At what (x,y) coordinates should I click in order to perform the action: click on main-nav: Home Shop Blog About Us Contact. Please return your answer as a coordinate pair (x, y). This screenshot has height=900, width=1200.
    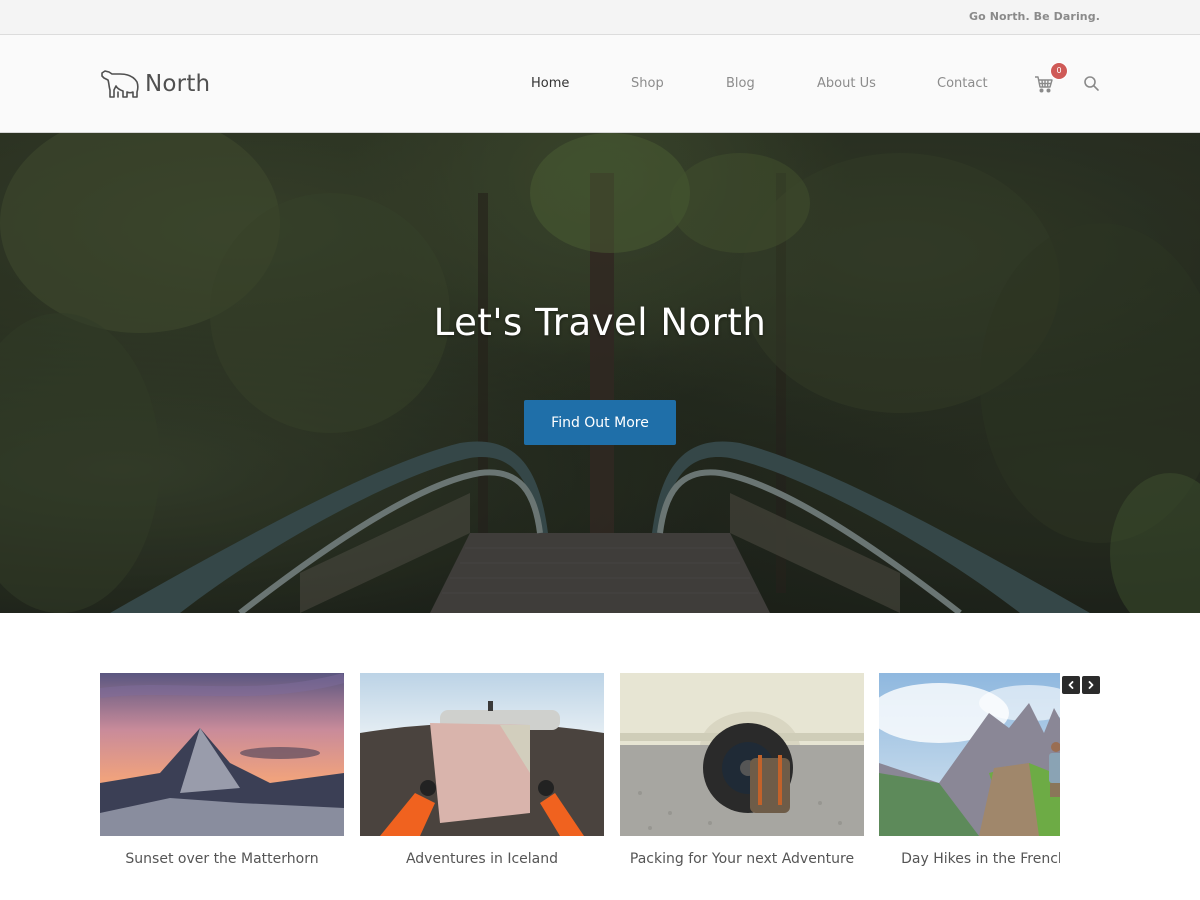
    Looking at the image, I should click on (600, 86).